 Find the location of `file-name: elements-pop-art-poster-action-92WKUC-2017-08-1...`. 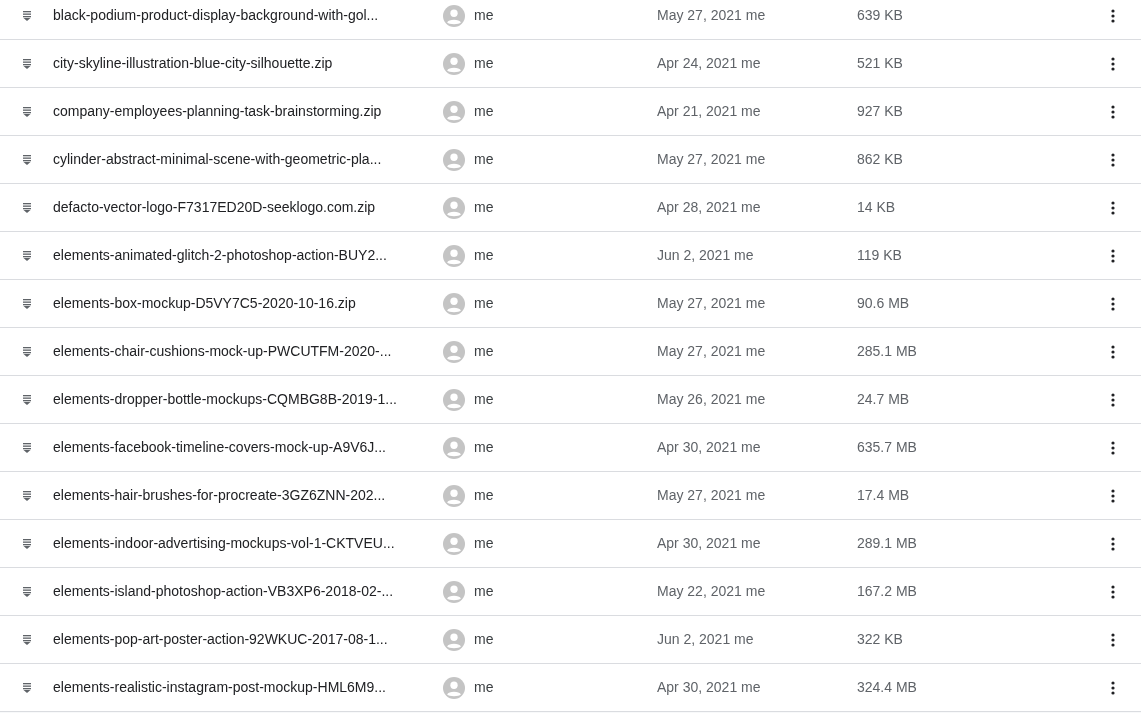

file-name: elements-pop-art-poster-action-92WKUC-2017-08-1... is located at coordinates (220, 639).